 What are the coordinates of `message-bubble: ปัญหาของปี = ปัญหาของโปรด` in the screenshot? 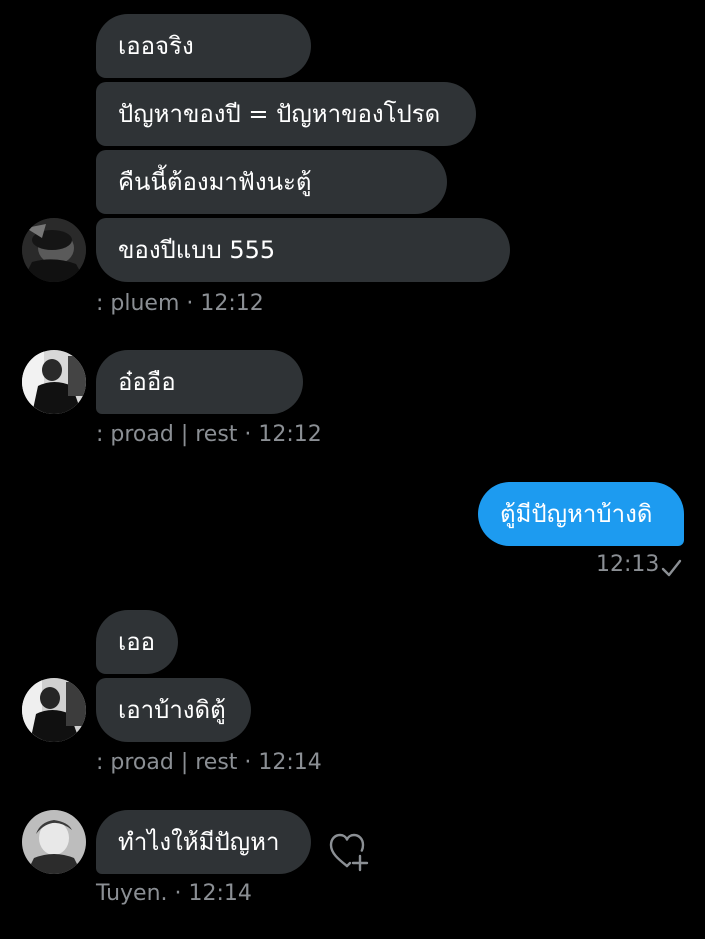 It's located at (286, 114).